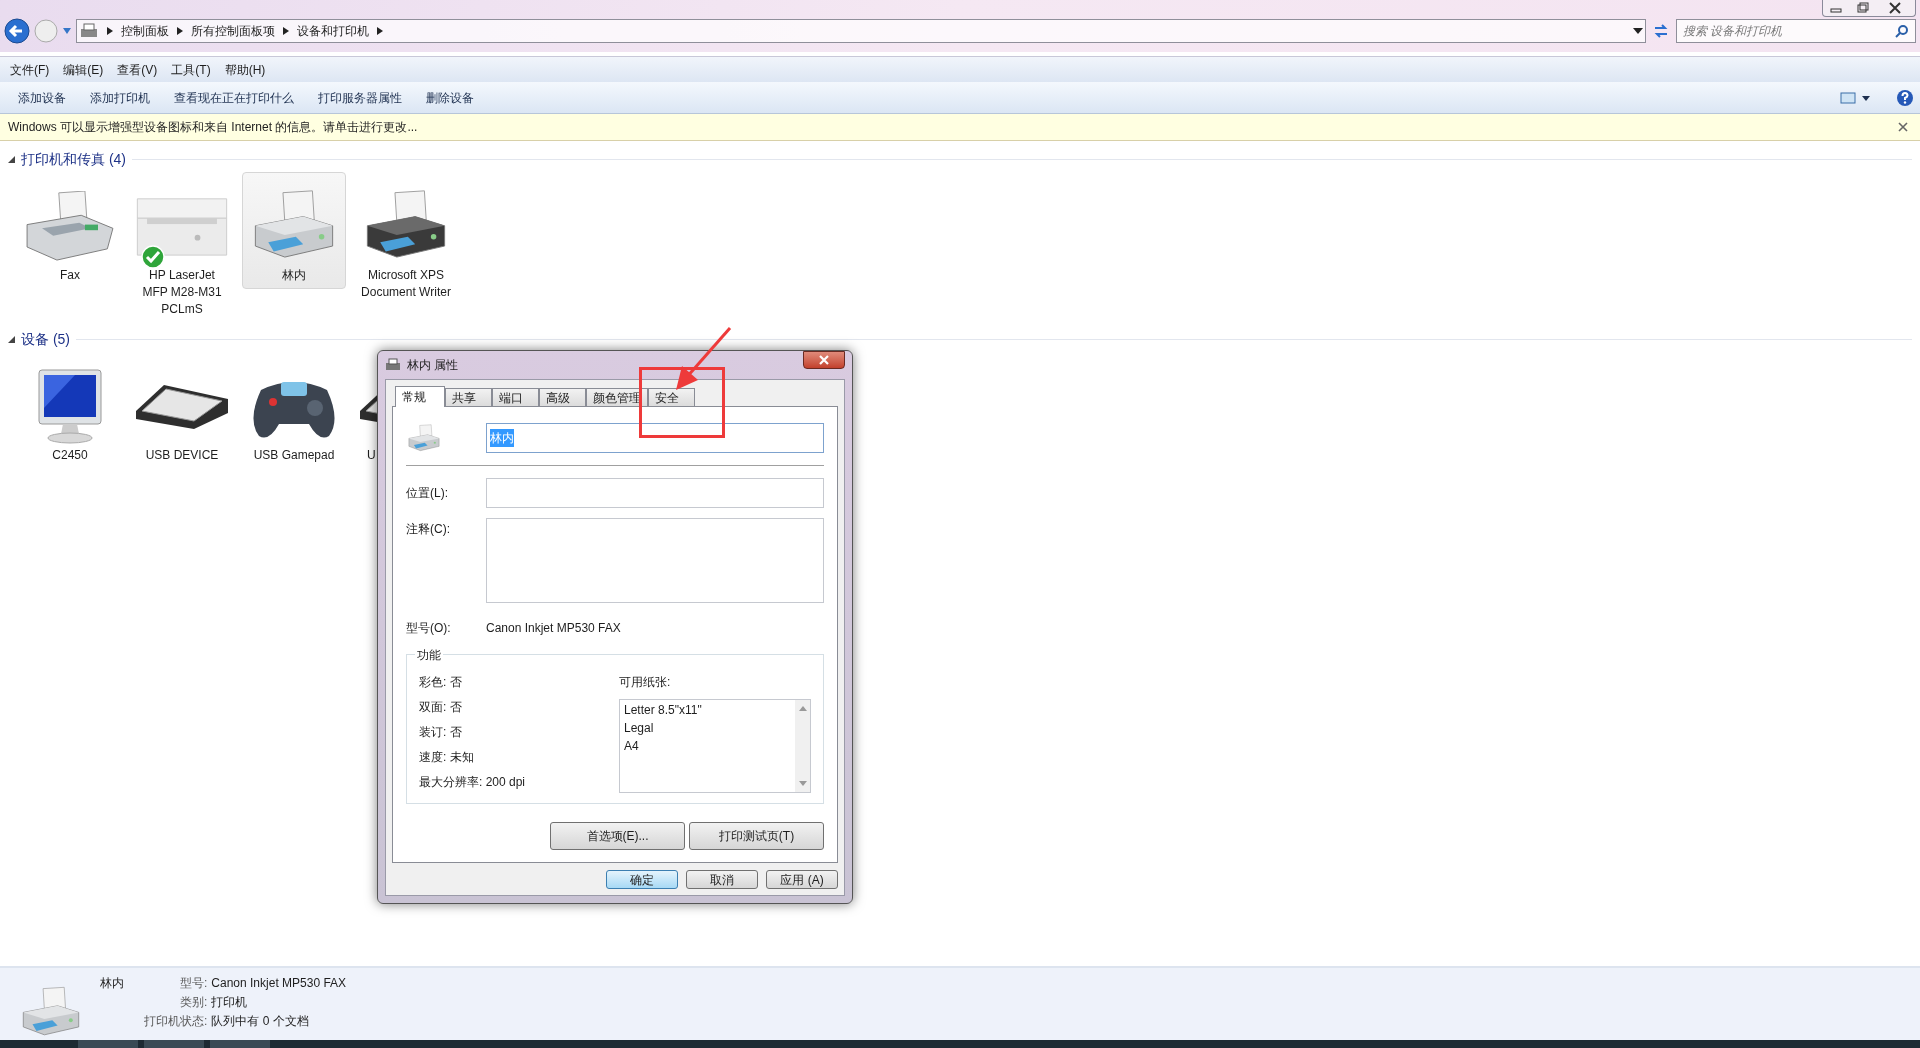  Describe the element at coordinates (429, 628) in the screenshot. I see `field-label: 型号(O):` at that location.